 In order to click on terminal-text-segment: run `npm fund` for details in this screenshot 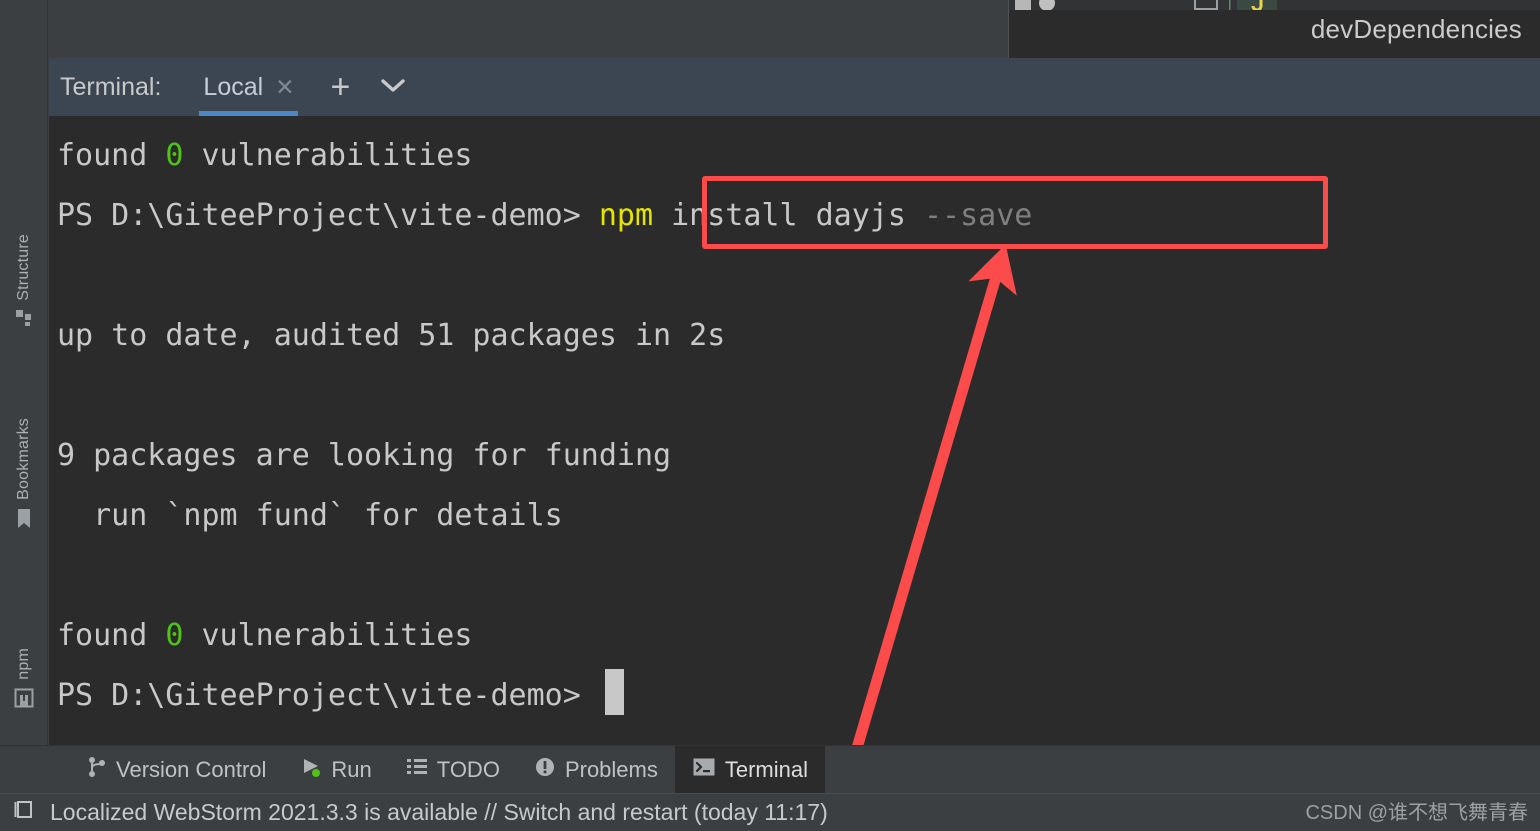, I will do `click(310, 515)`.